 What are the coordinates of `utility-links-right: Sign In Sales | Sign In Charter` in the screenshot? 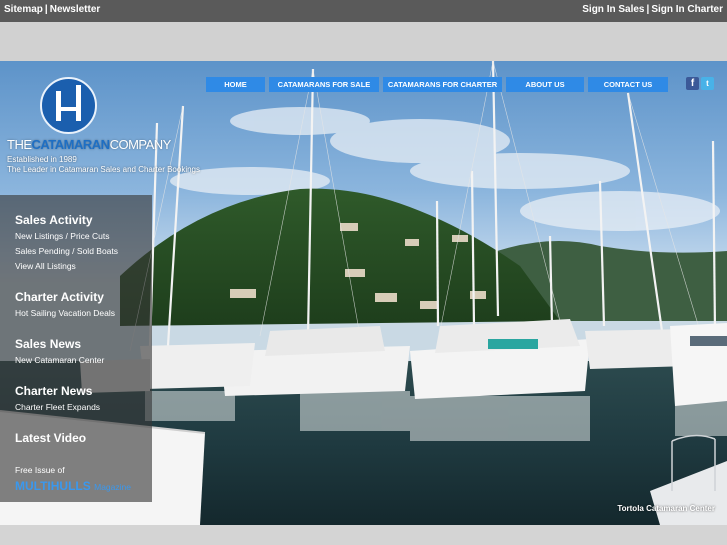 It's located at (652, 9).